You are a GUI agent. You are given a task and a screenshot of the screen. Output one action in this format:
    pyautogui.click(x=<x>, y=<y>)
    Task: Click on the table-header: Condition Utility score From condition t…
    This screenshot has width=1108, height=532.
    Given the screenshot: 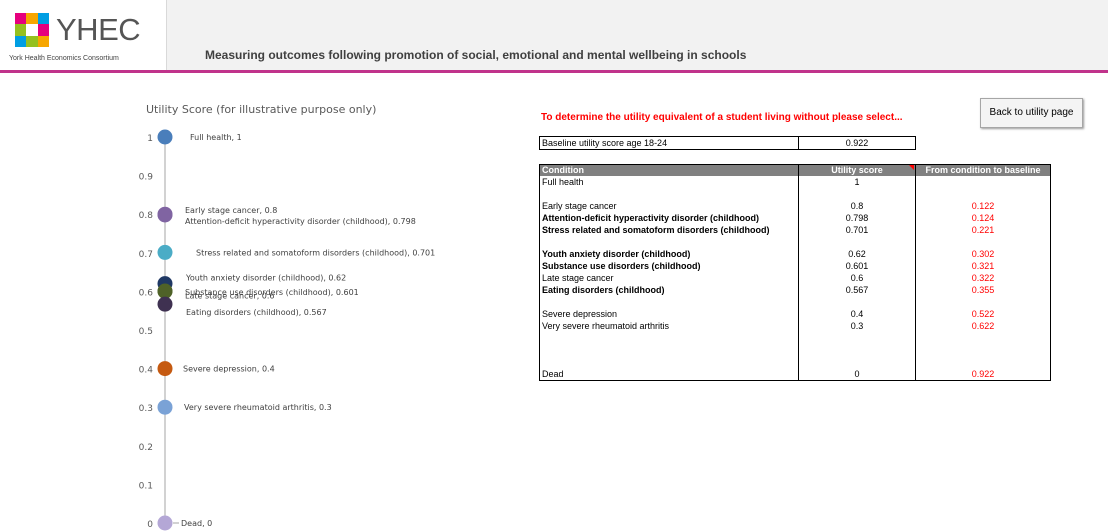 What is the action you would take?
    pyautogui.click(x=795, y=170)
    